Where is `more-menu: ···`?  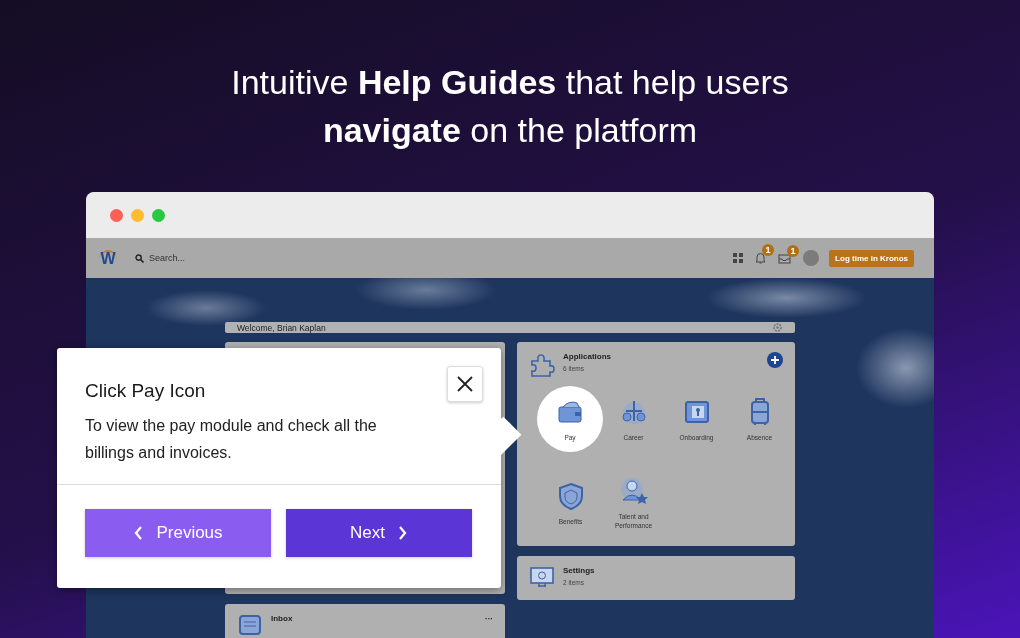
more-menu: ··· is located at coordinates (489, 618).